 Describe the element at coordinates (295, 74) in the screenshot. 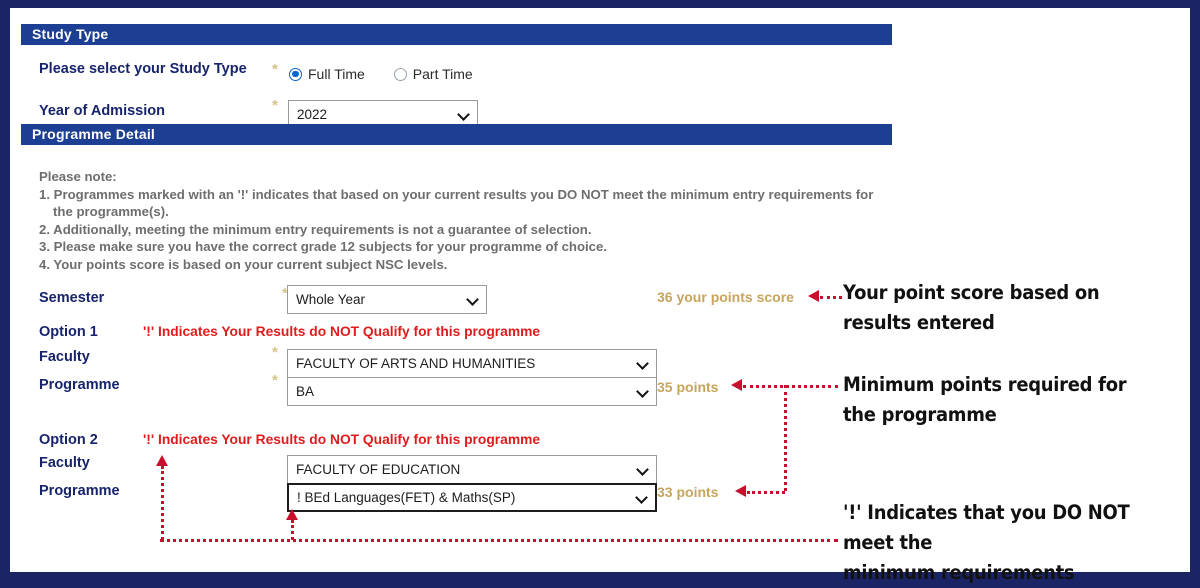

I see `radio-full-time` at that location.